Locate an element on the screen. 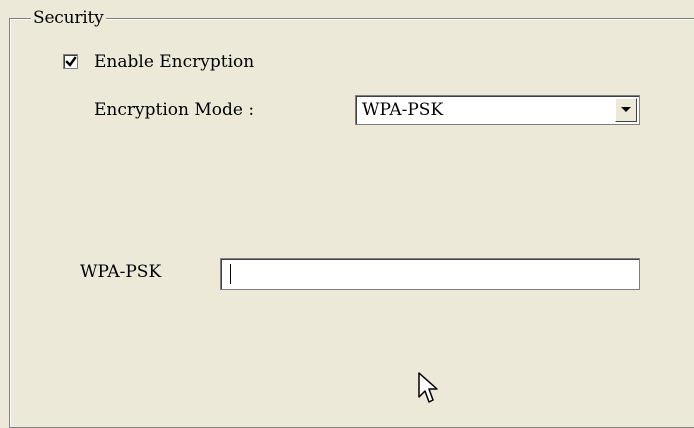 This screenshot has width=694, height=428. enable-encryption-checkbox is located at coordinates (70, 61).